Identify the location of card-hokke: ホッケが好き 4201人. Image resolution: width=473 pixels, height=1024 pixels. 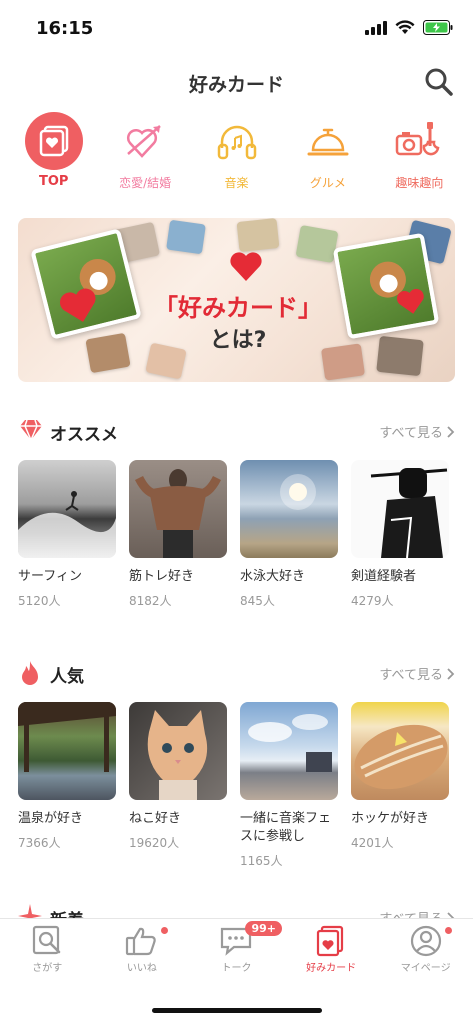
(400, 785).